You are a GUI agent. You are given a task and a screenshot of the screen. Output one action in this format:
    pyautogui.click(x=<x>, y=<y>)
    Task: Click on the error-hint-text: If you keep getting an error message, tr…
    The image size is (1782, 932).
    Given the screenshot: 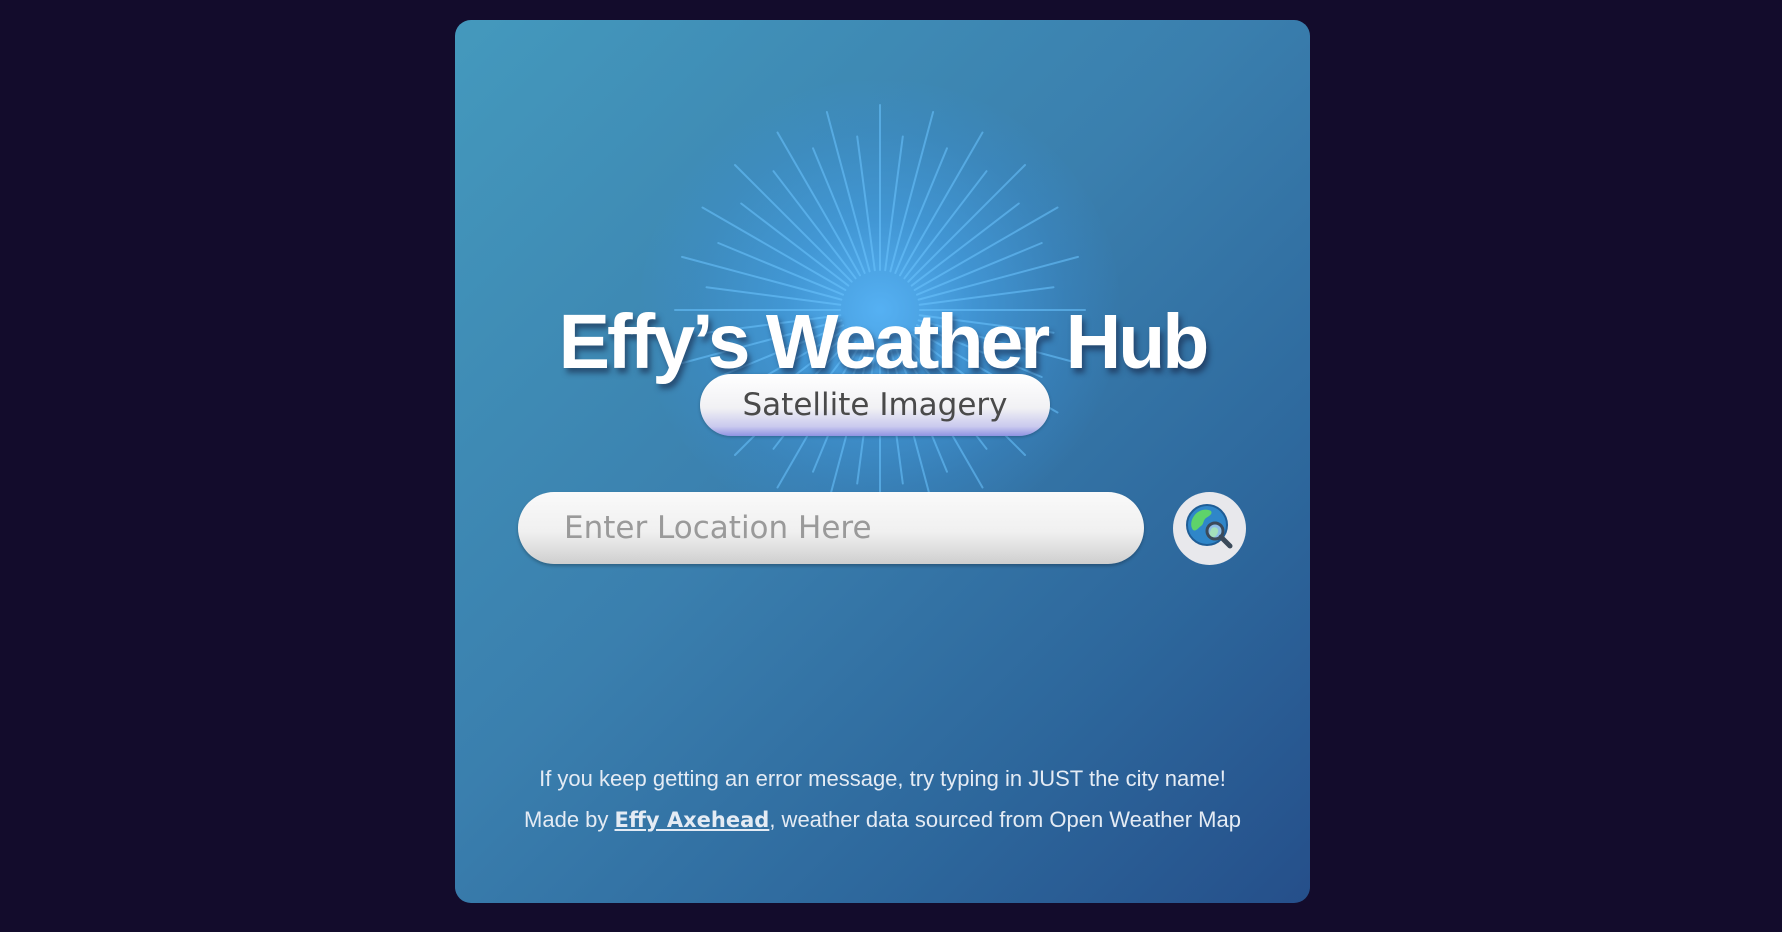 What is the action you would take?
    pyautogui.click(x=882, y=778)
    